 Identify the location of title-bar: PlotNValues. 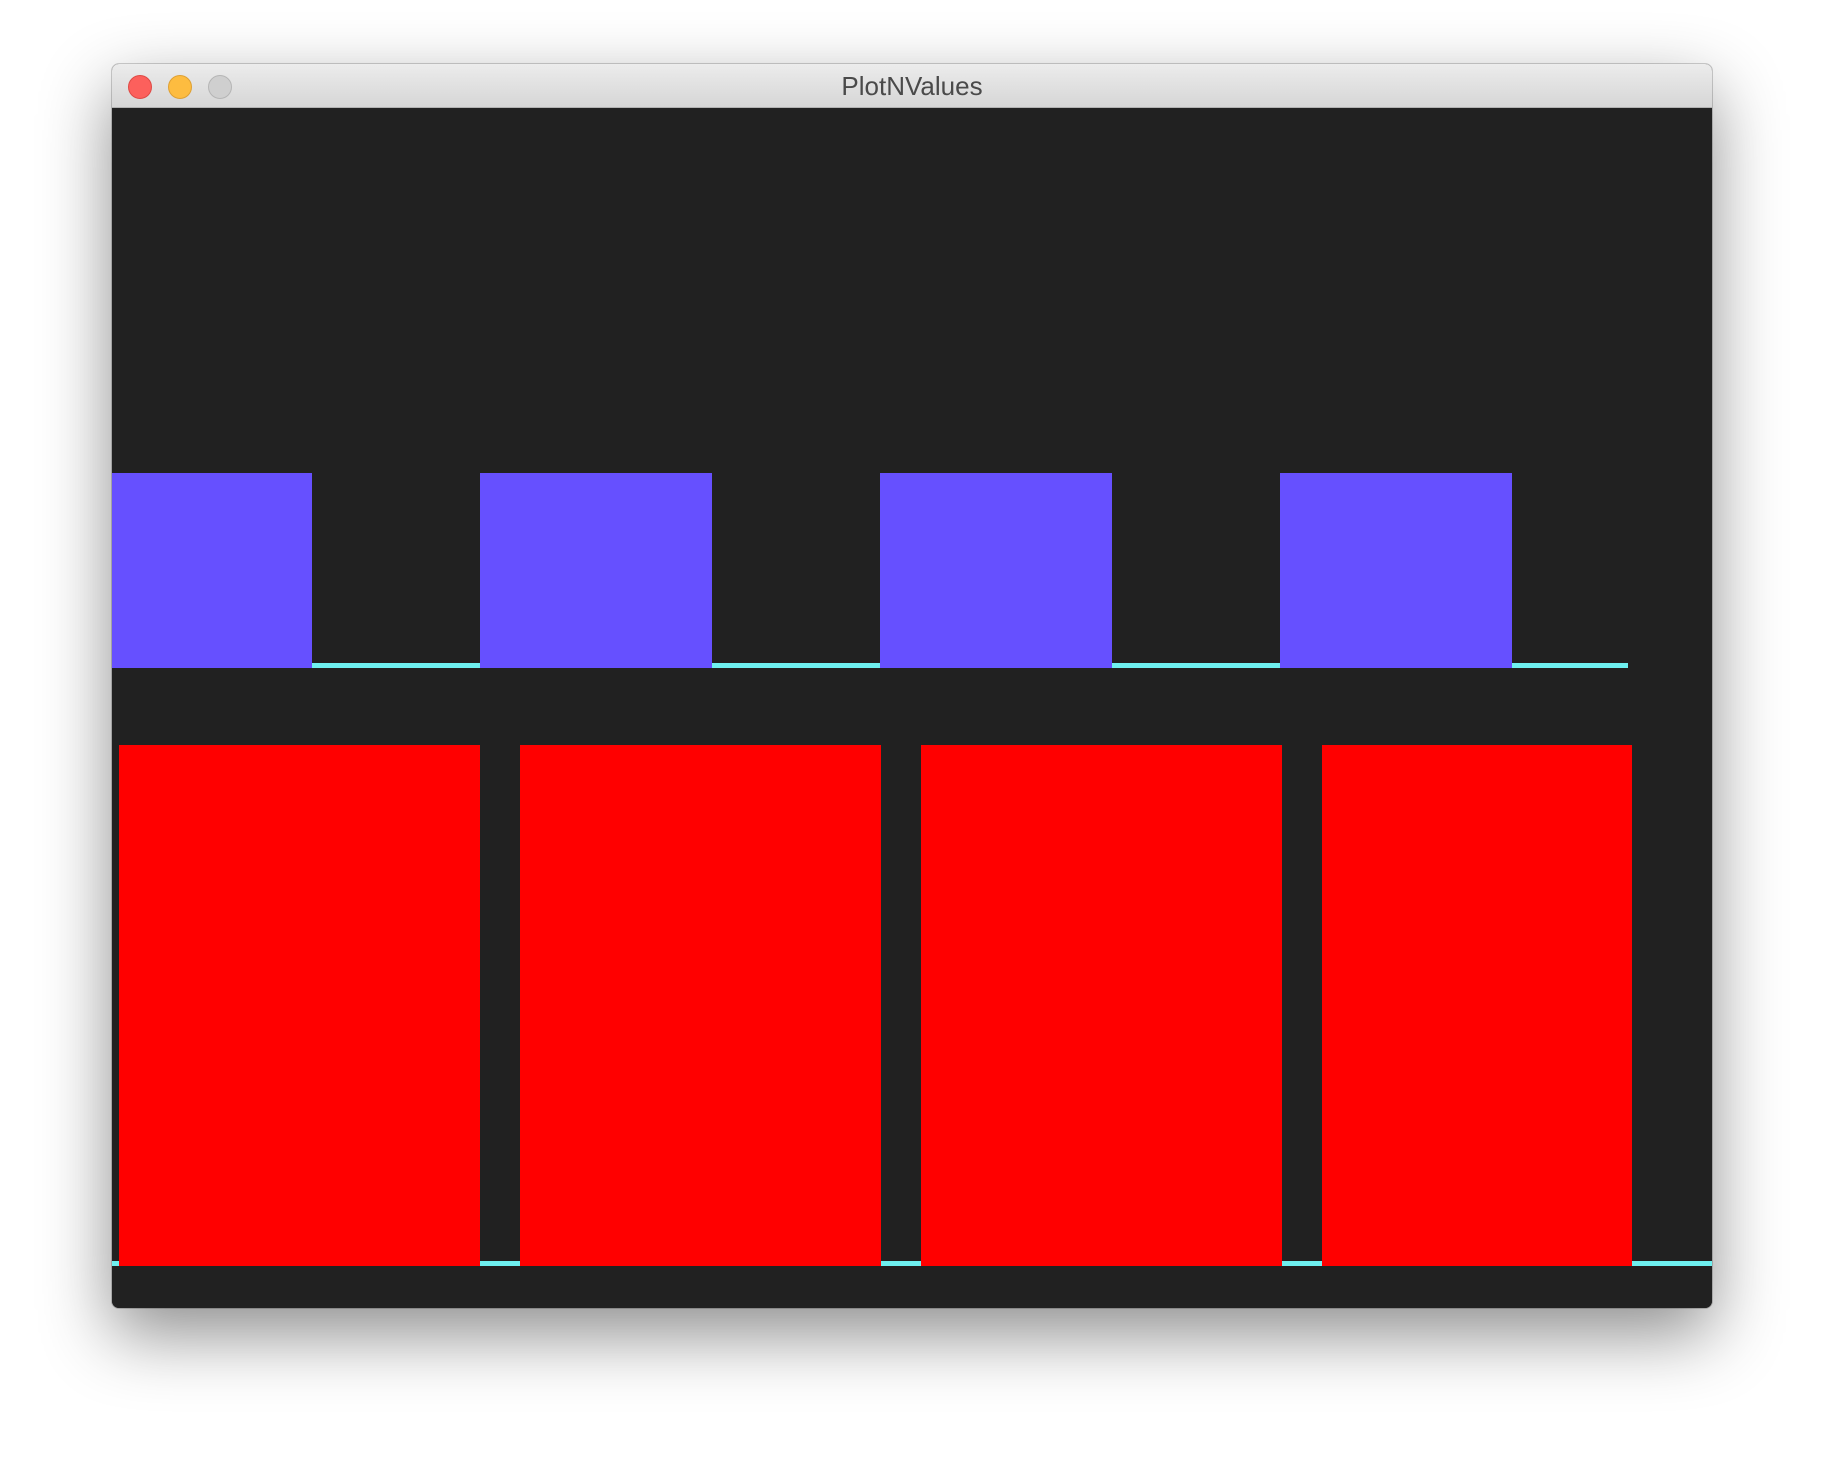
(912, 86).